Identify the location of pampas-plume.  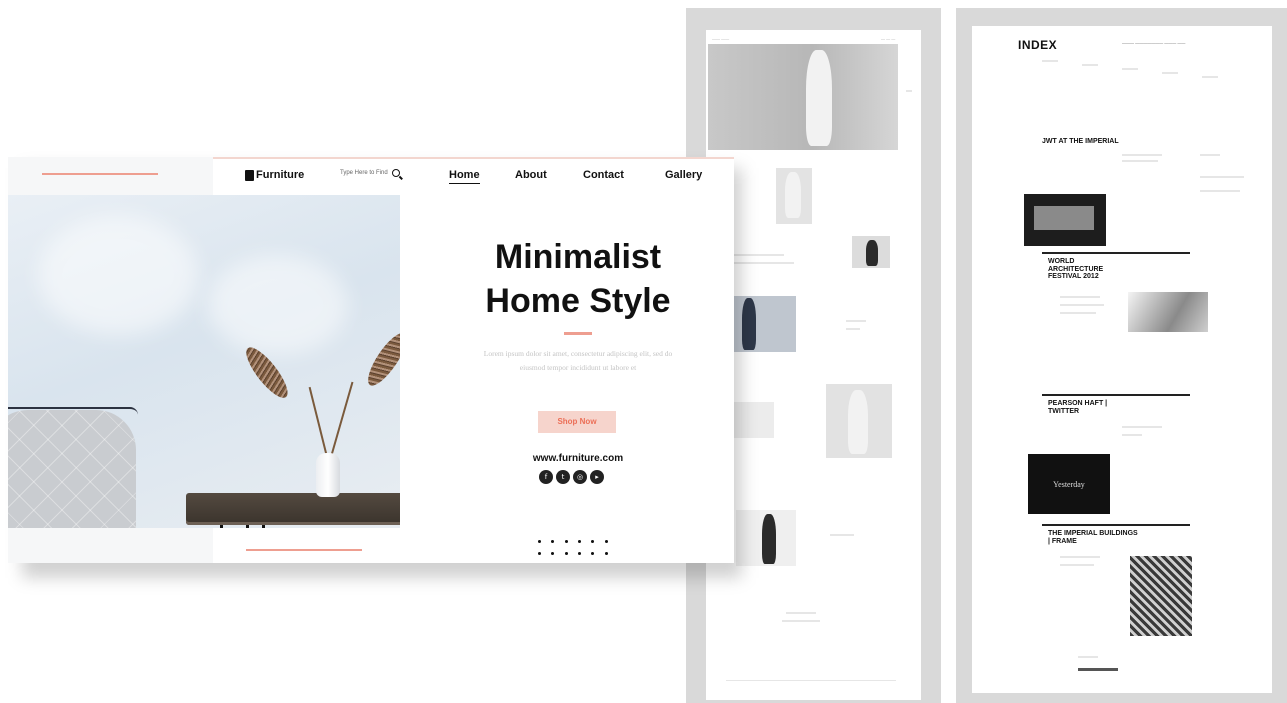
(380, 359).